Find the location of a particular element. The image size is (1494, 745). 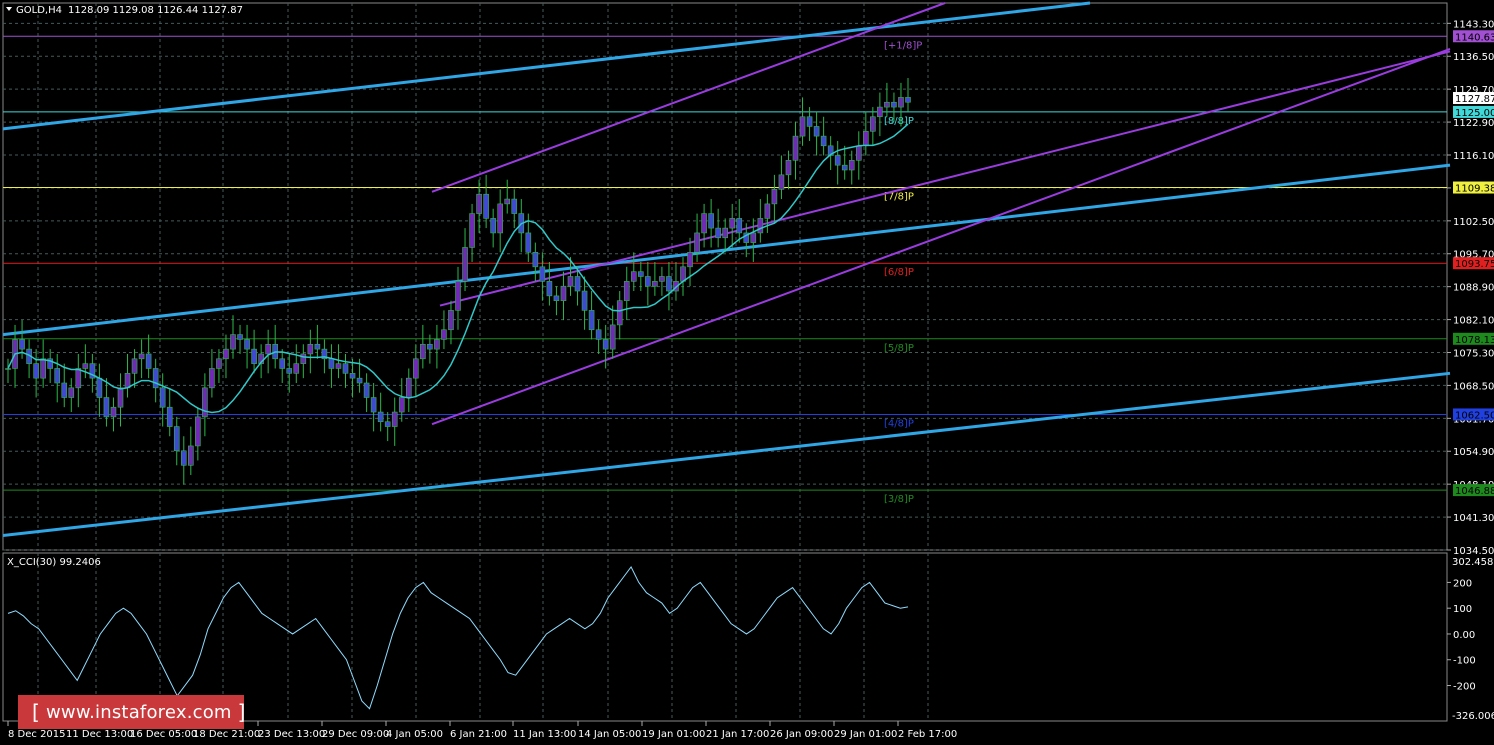

cci-tick-label: 200 is located at coordinates (1462, 583).